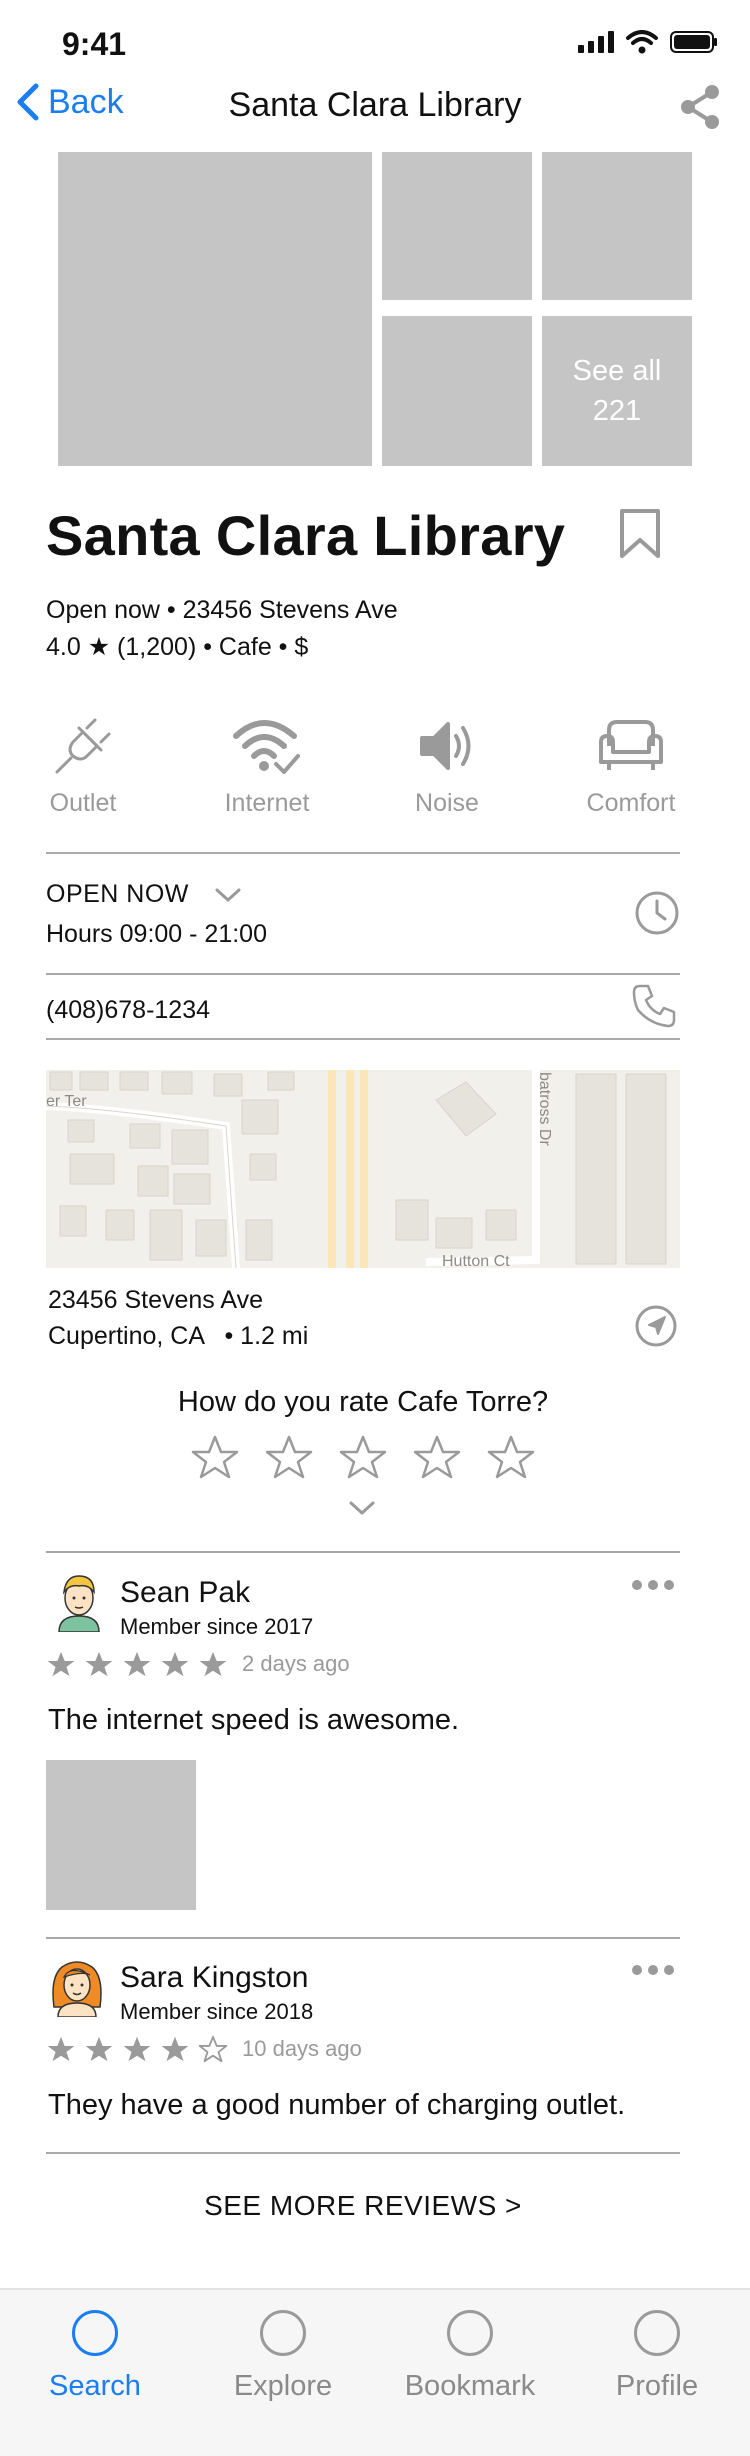 The width and height of the screenshot is (750, 2456). I want to click on armchair-icon, so click(631, 745).